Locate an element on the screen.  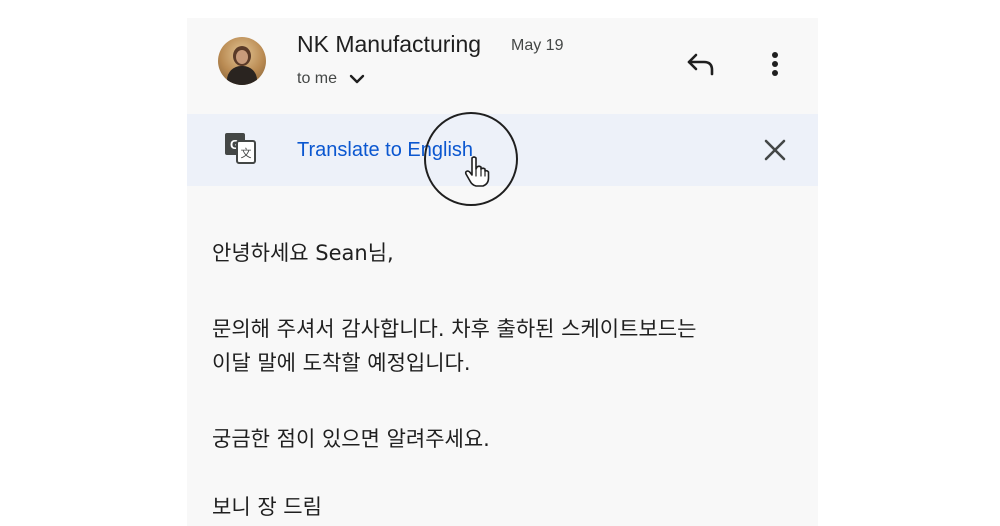
google-translate-icon: G 文 is located at coordinates (241, 149).